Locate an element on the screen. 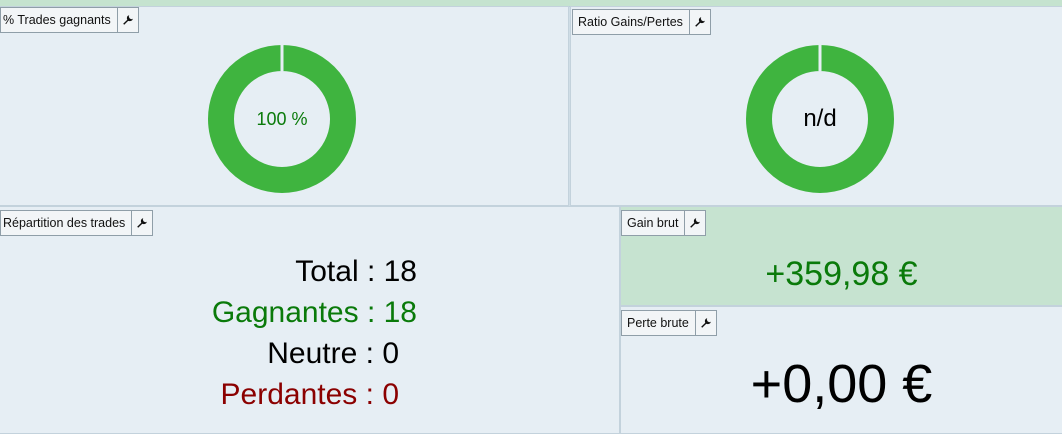 This screenshot has width=1062, height=434. row-perdantes: Perdantes : 0 is located at coordinates (310, 395).